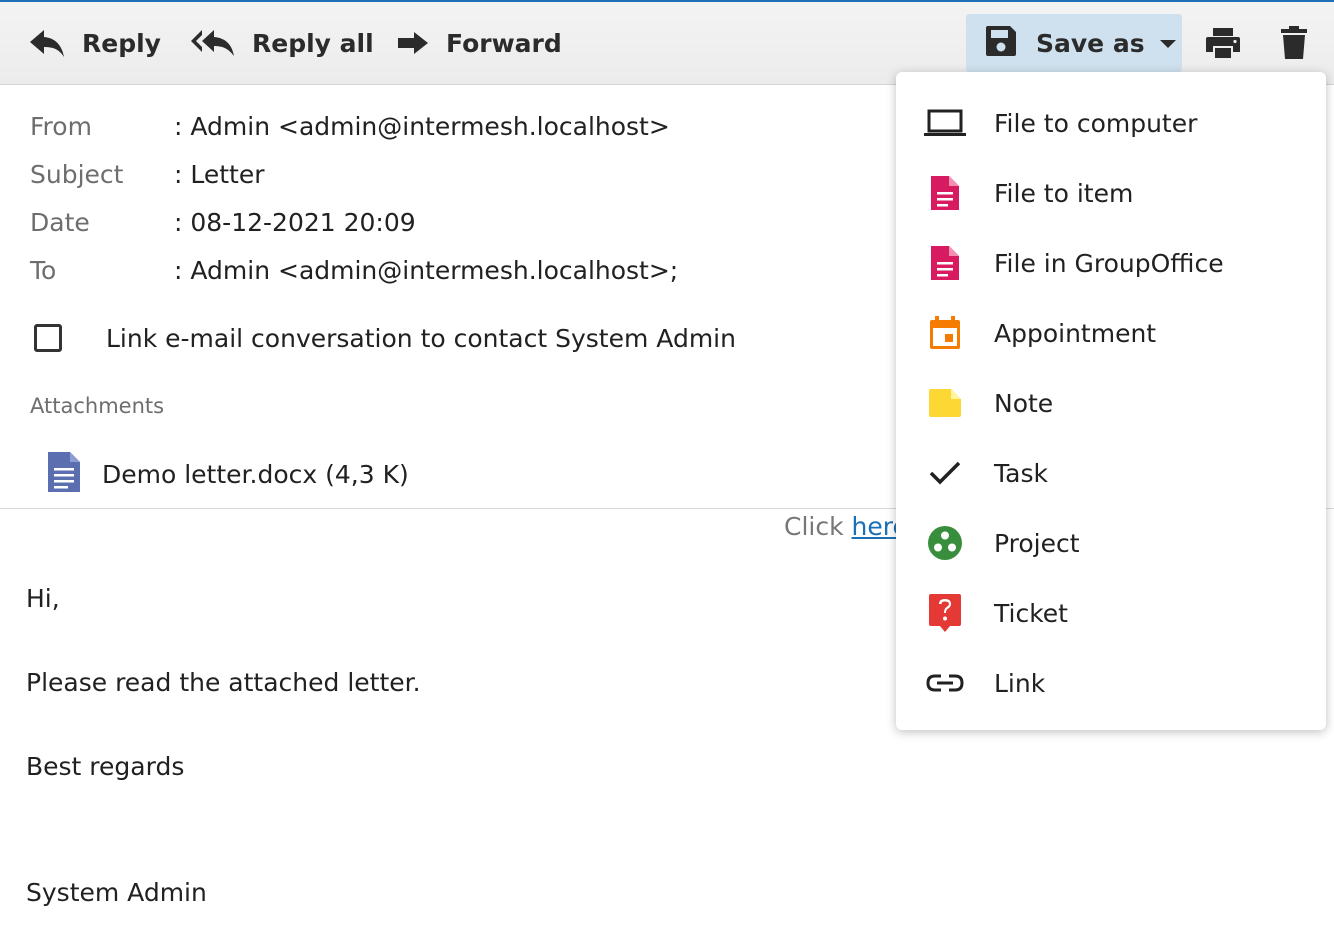 The height and width of the screenshot is (942, 1334). I want to click on laptop-icon, so click(945, 123).